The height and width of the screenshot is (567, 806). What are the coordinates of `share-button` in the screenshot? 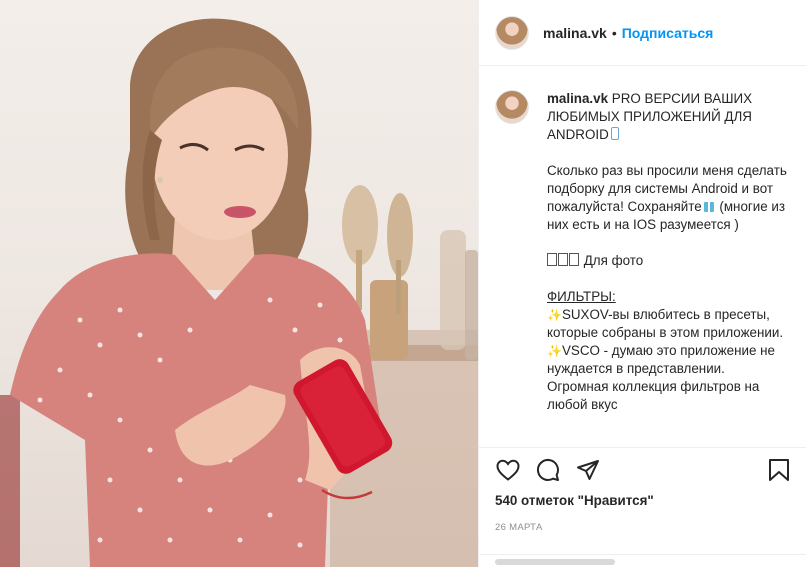 It's located at (588, 470).